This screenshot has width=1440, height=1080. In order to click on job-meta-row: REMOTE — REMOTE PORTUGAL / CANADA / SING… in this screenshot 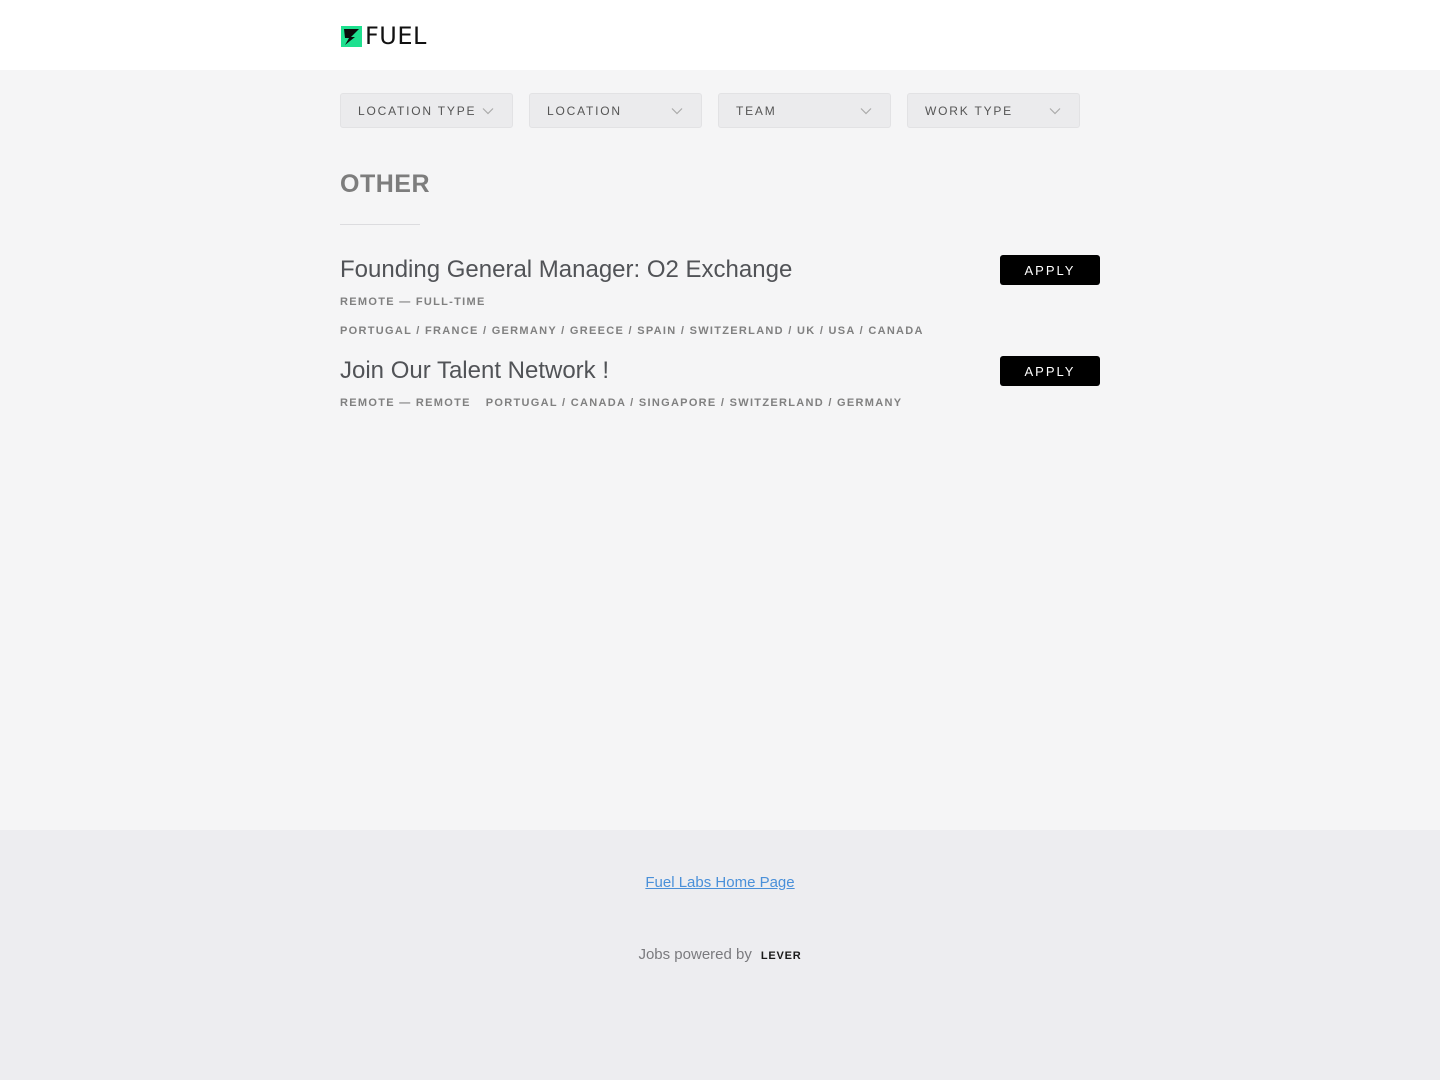, I will do `click(720, 403)`.